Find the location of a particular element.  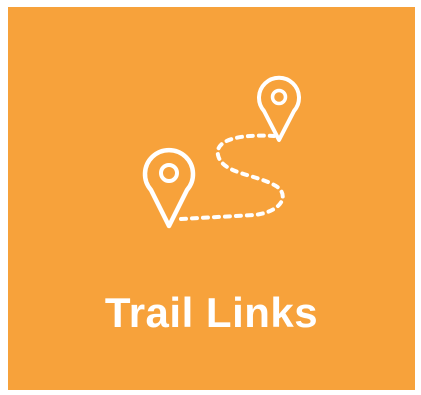

destination-location-pin-icon is located at coordinates (279, 108).